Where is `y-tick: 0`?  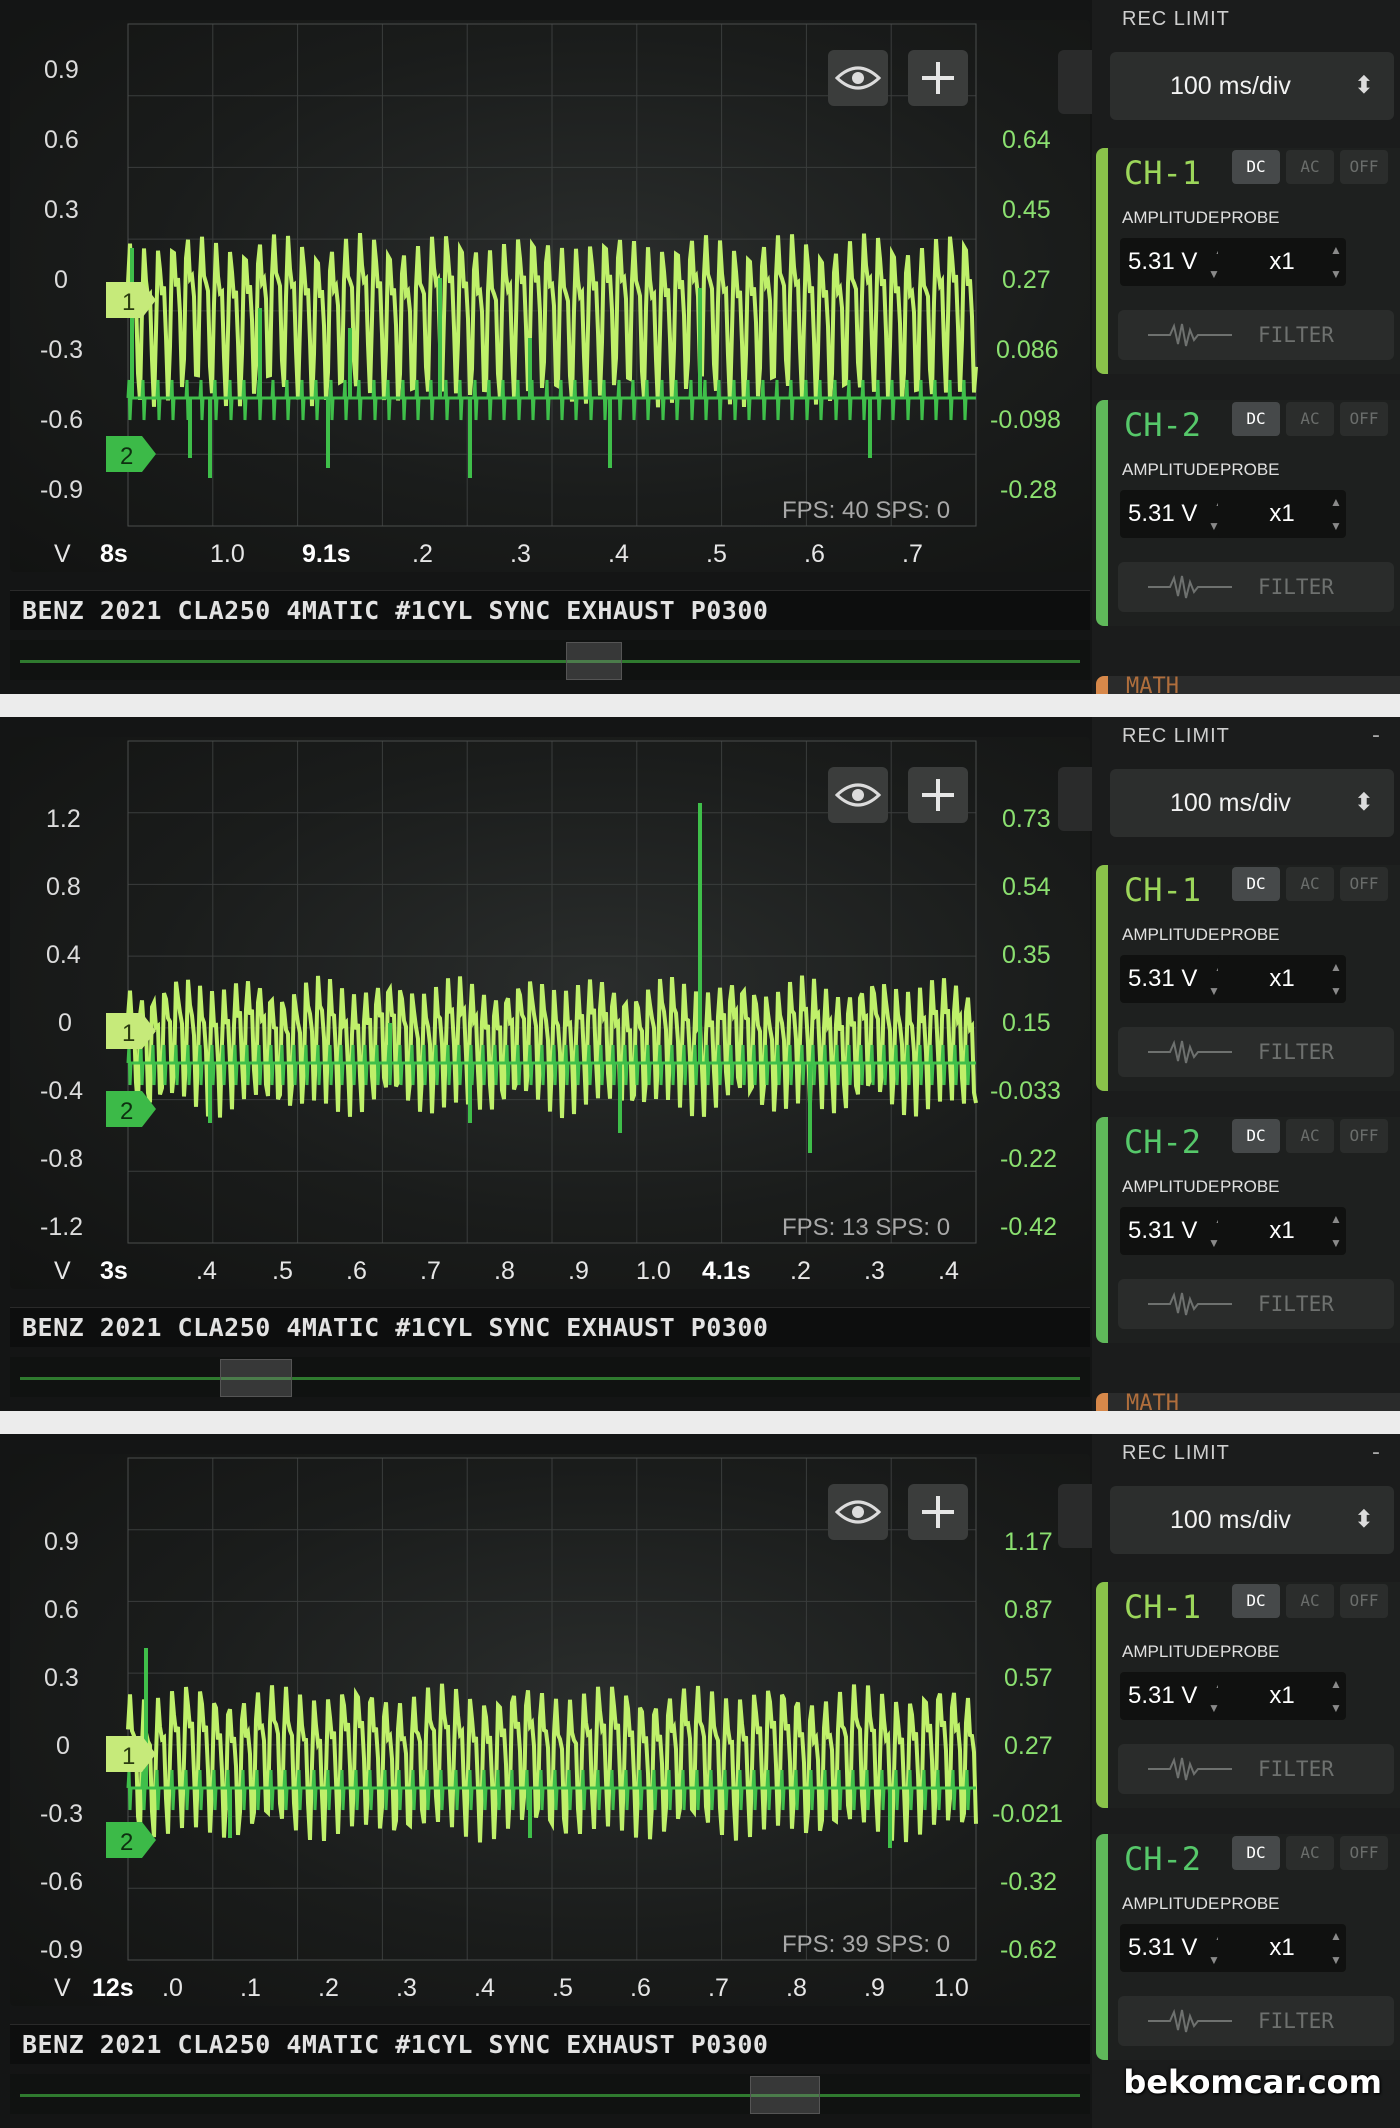
y-tick: 0 is located at coordinates (61, 280).